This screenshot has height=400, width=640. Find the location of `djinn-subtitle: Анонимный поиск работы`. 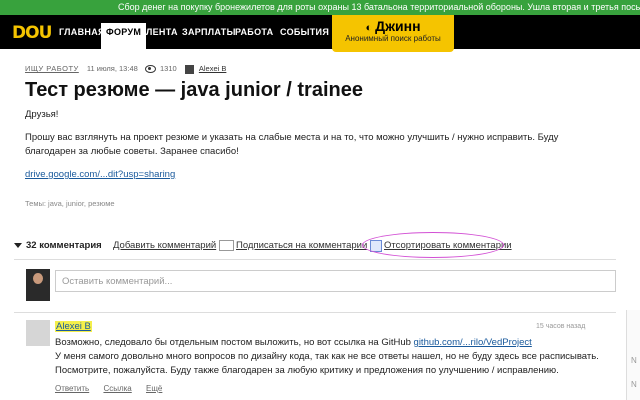

djinn-subtitle: Анонимный поиск работы is located at coordinates (393, 38).